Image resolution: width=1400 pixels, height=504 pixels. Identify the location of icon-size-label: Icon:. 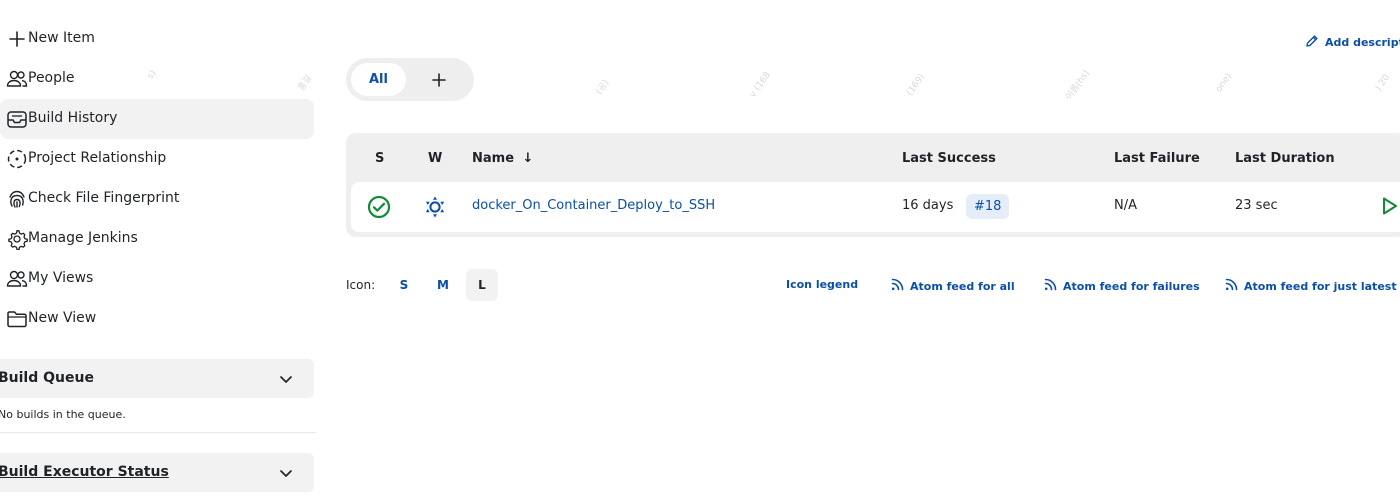
(361, 285).